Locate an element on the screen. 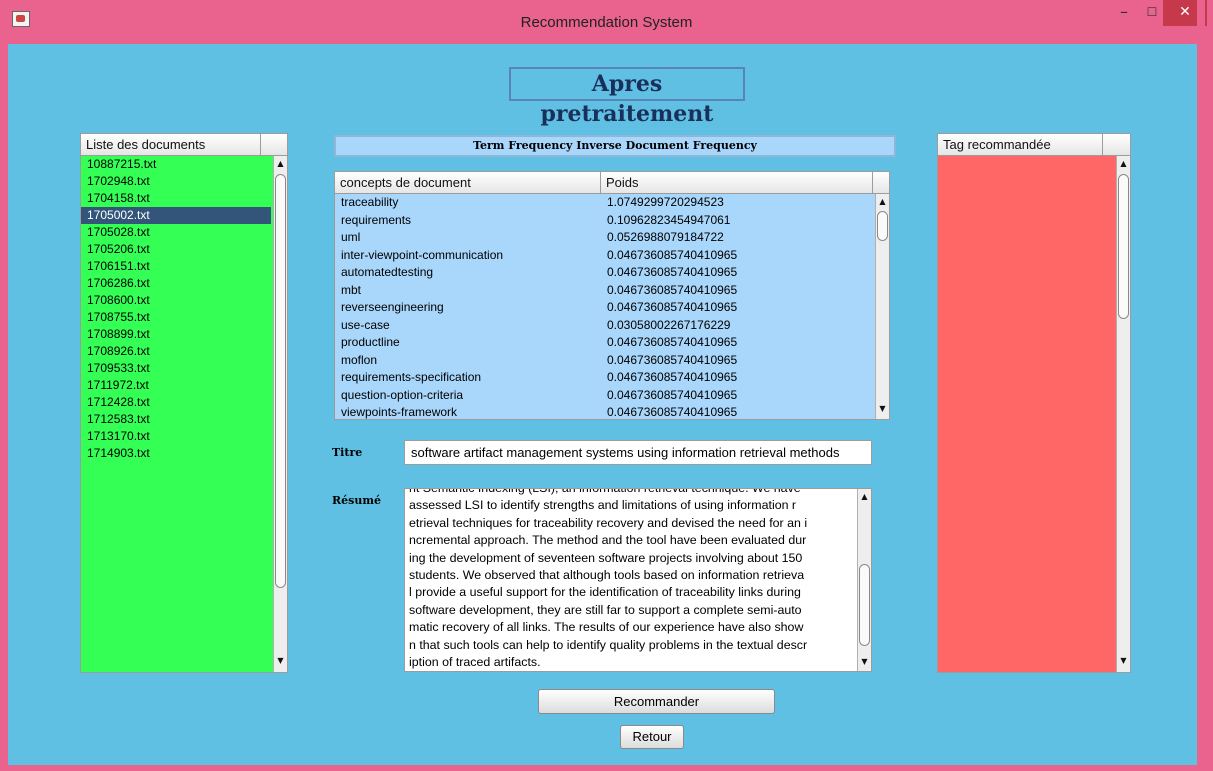 The height and width of the screenshot is (771, 1213). table-row: reverseengineering 0.046736085740410965 is located at coordinates (604, 308).